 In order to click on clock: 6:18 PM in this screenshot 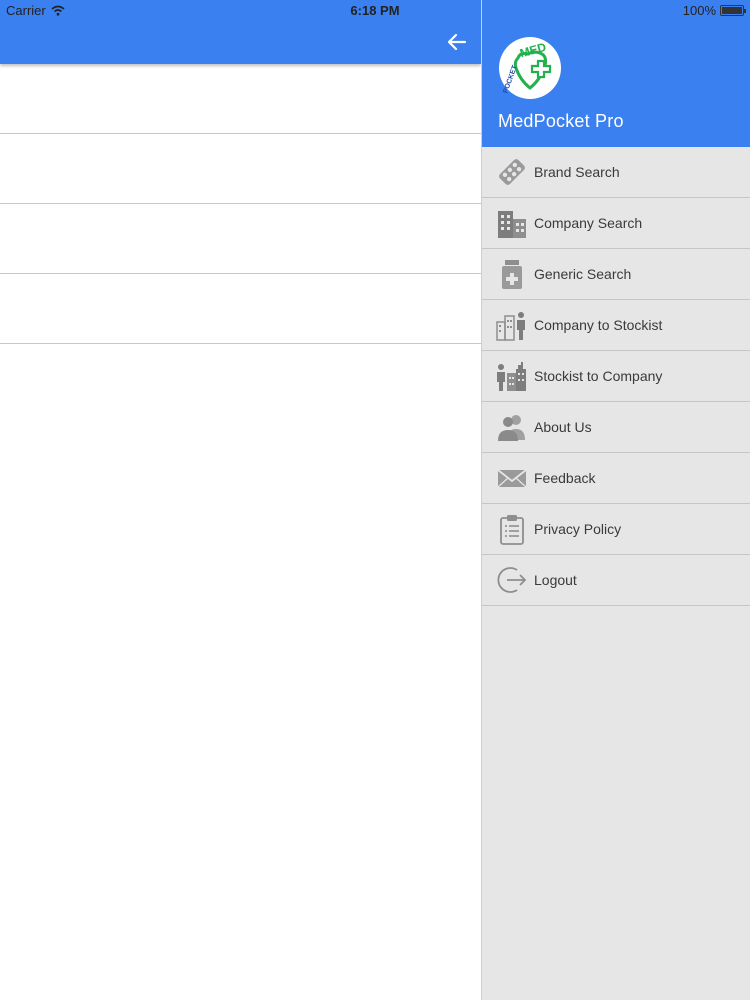, I will do `click(375, 10)`.